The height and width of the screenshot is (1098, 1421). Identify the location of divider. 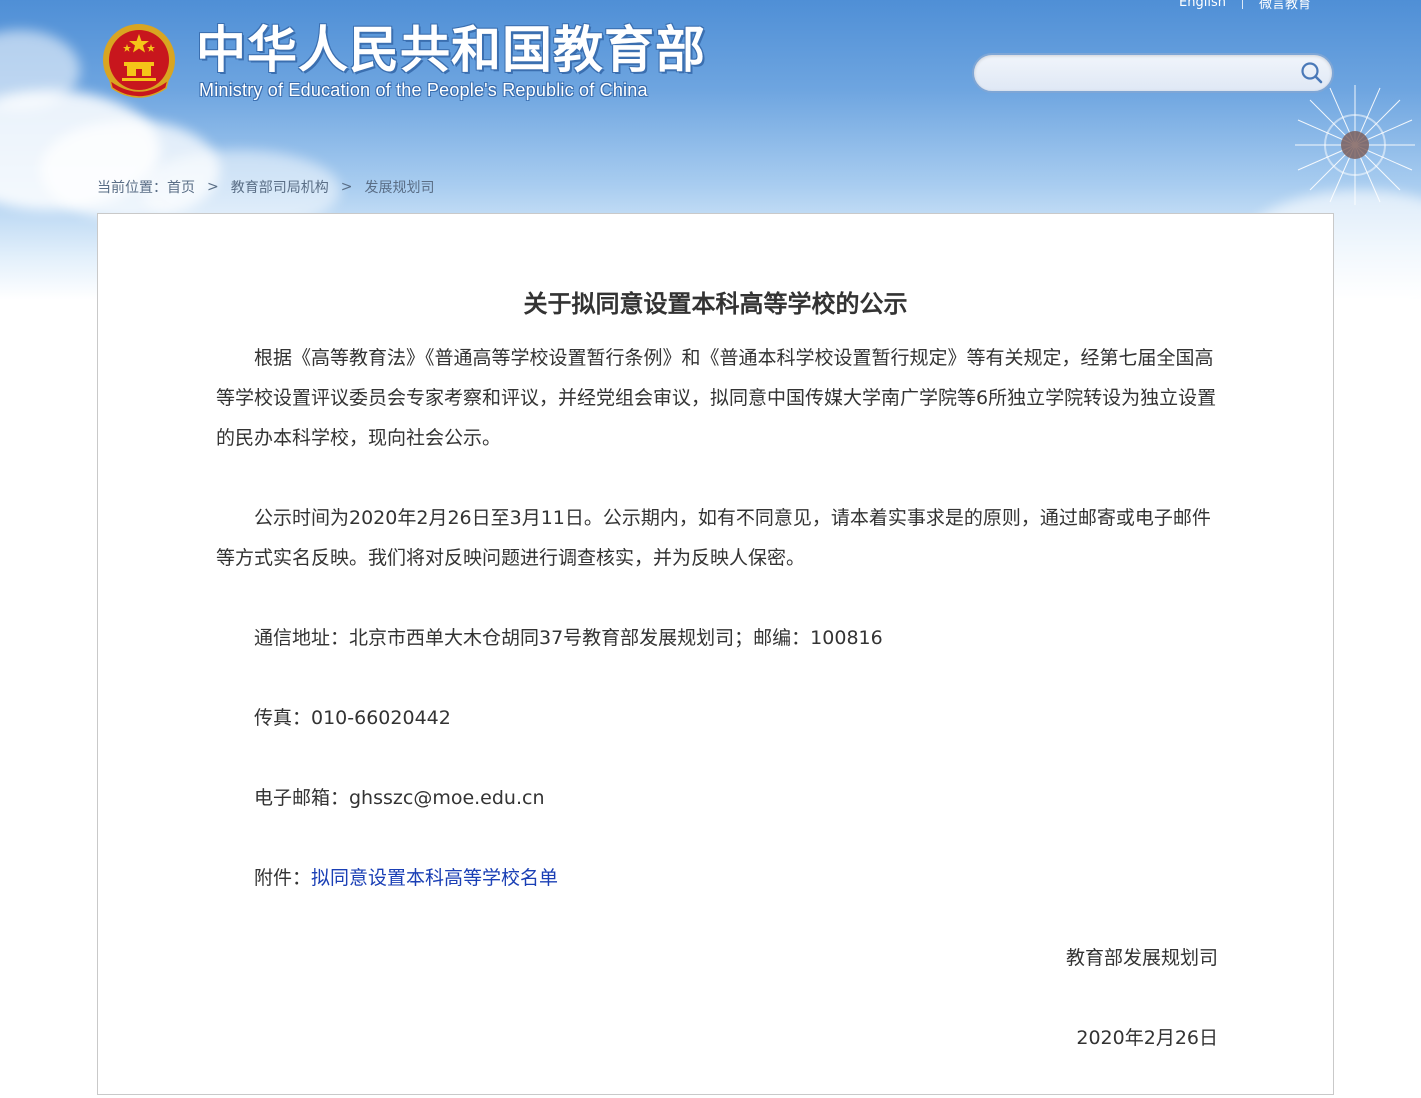
(1242, 4).